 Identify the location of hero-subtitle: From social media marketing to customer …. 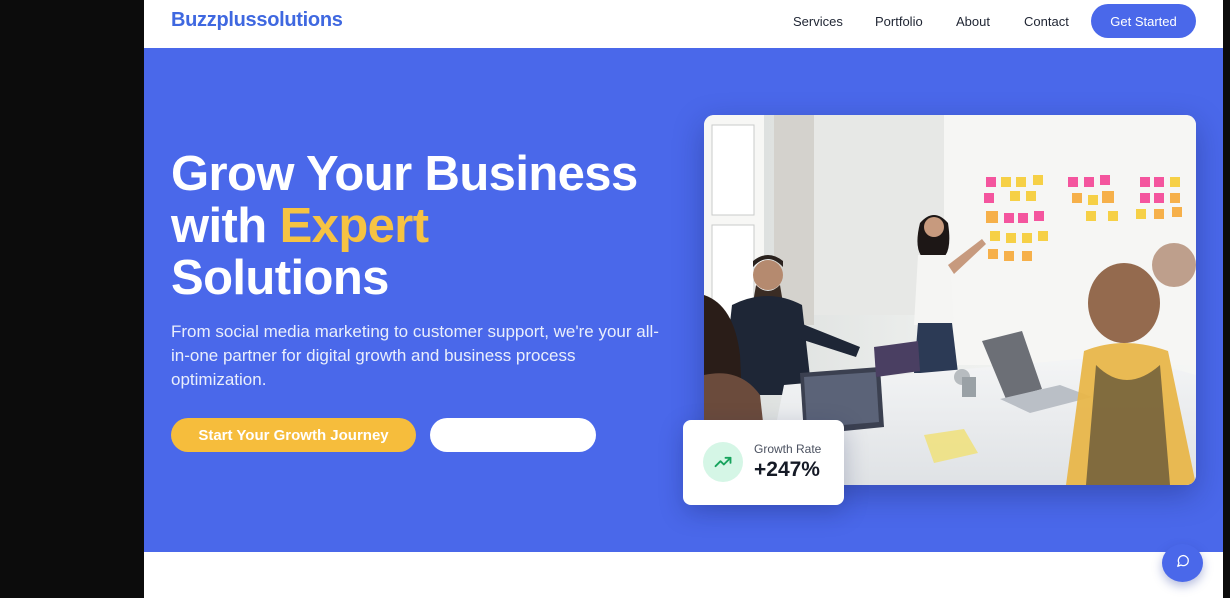
(415, 355).